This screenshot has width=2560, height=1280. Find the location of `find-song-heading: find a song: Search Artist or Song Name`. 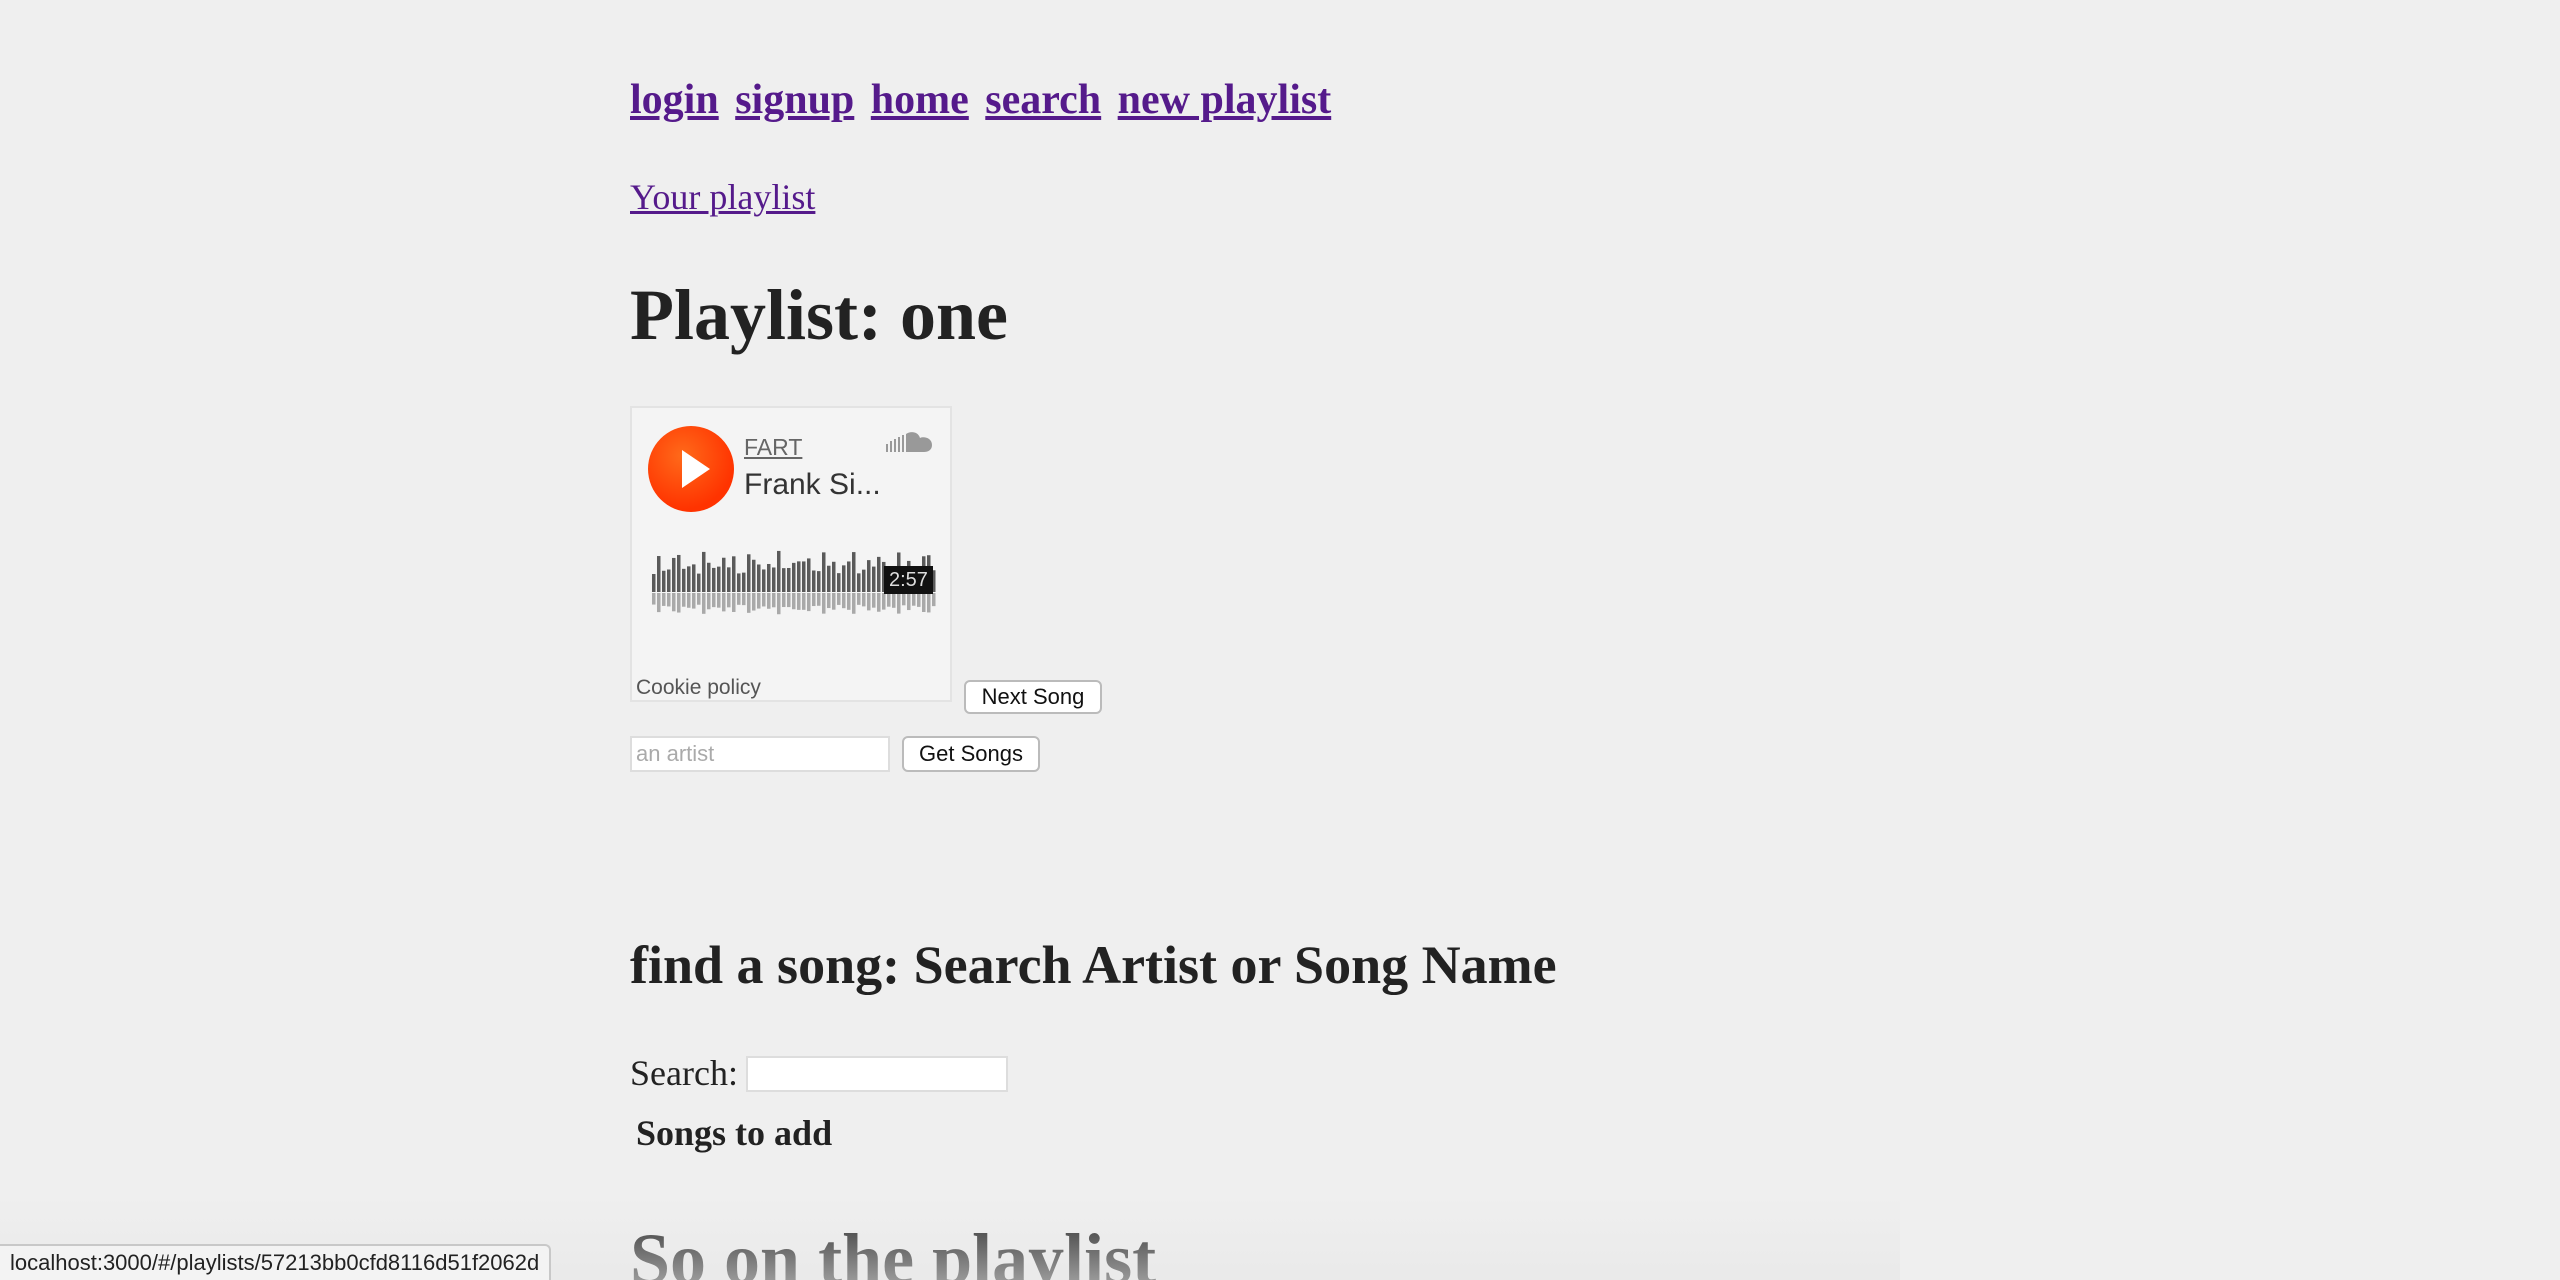

find-song-heading: find a song: Search Artist or Song Name is located at coordinates (1093, 965).